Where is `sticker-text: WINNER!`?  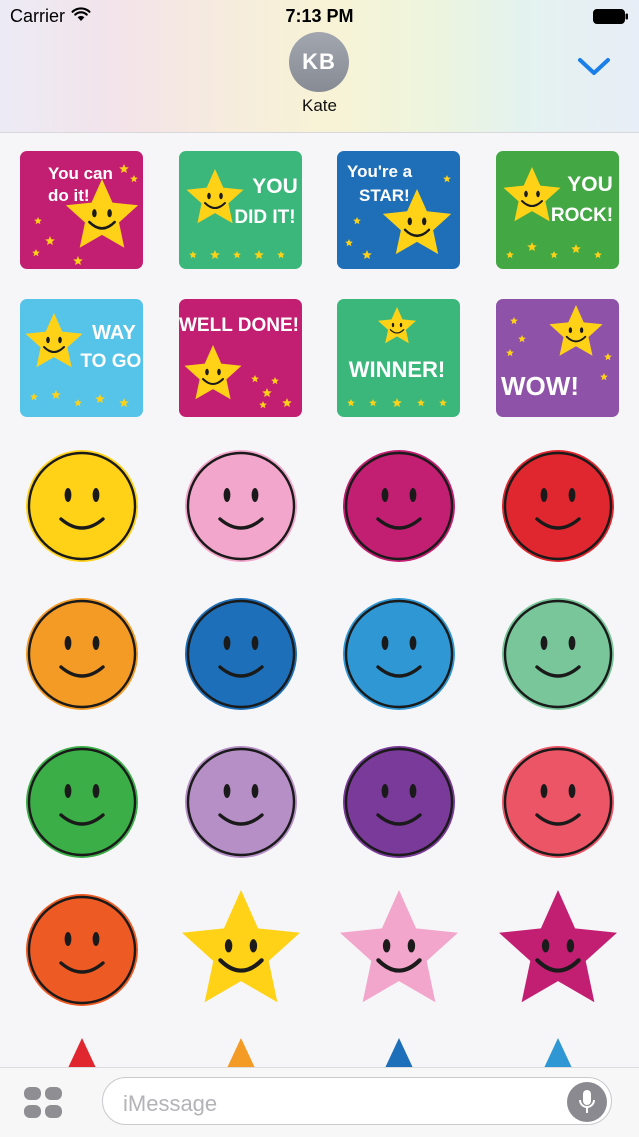 sticker-text: WINNER! is located at coordinates (397, 369).